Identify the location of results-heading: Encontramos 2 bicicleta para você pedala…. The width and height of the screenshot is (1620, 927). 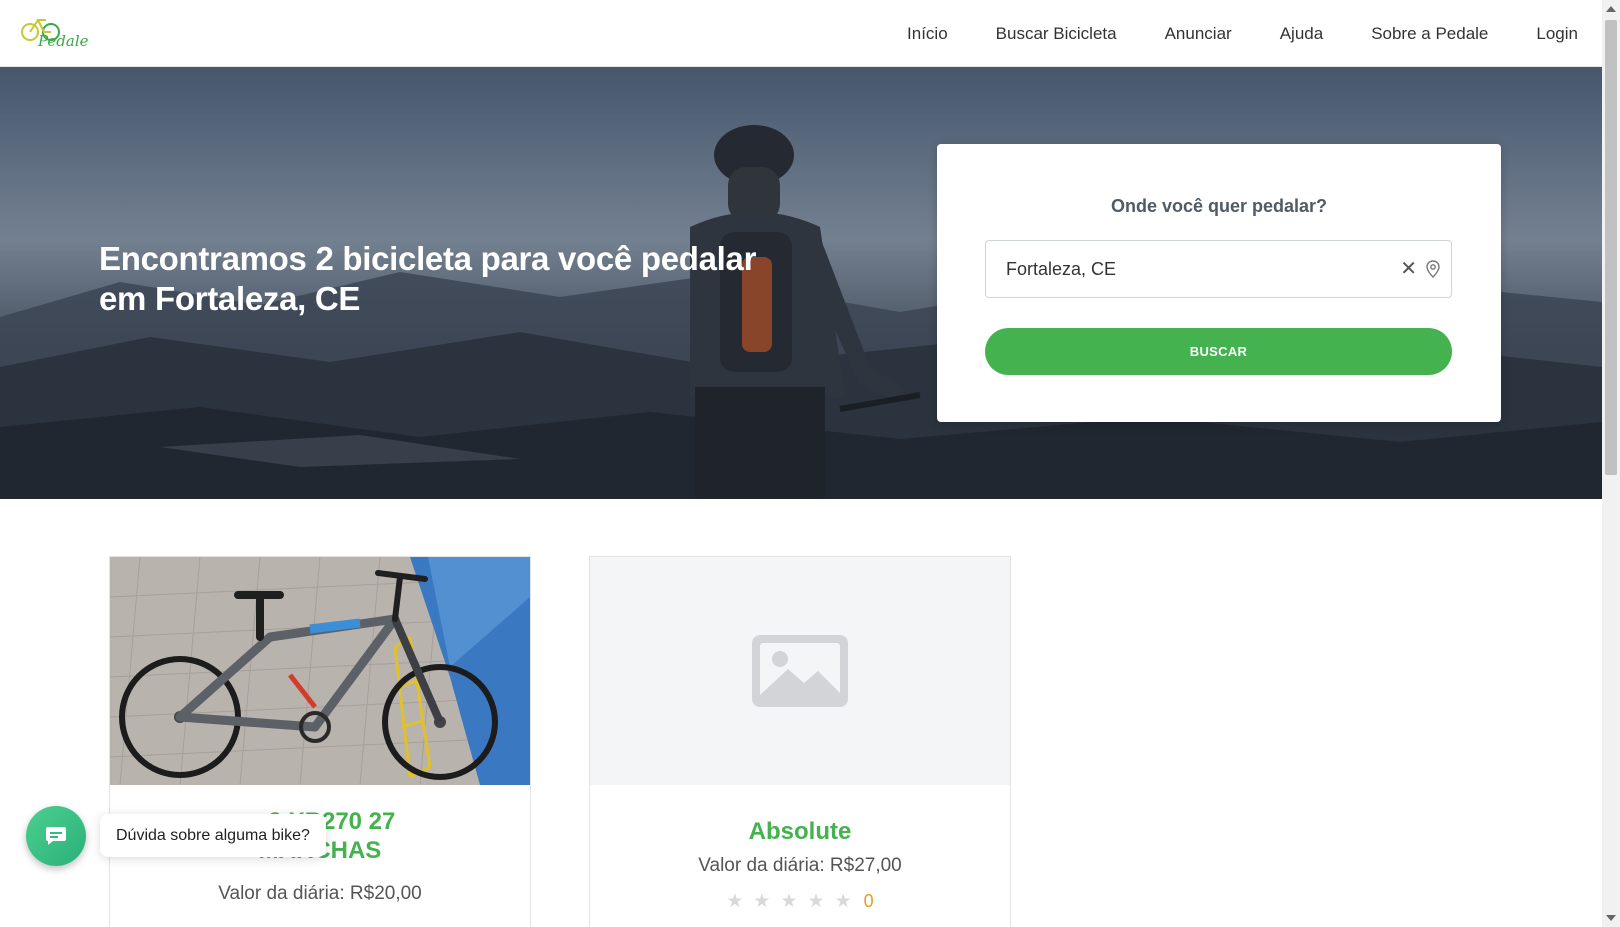
(428, 278).